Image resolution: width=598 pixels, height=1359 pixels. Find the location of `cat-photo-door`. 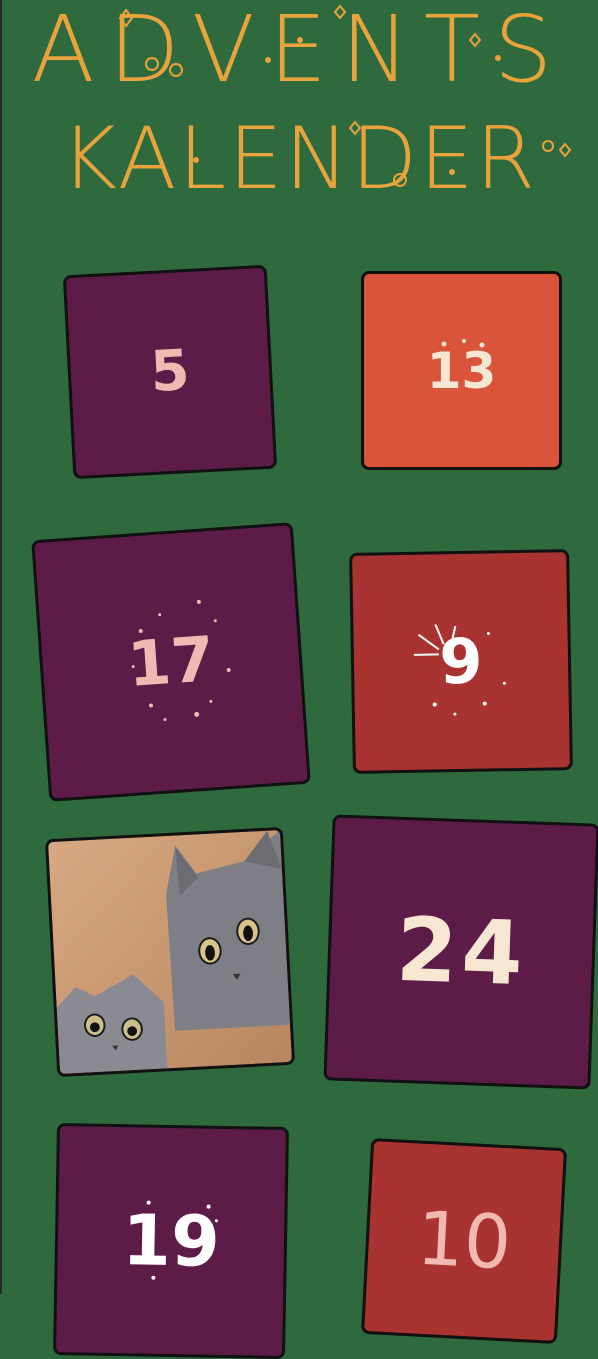

cat-photo-door is located at coordinates (170, 952).